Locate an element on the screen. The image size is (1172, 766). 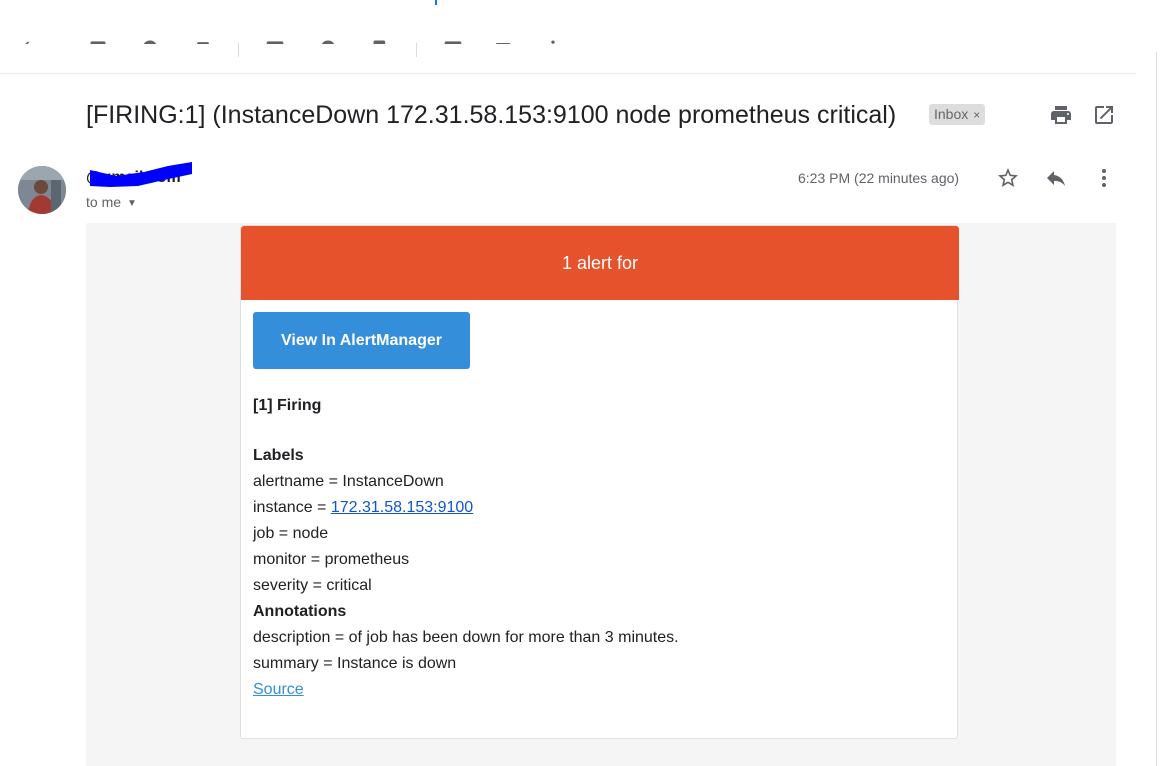
label-value: node is located at coordinates (310, 533).